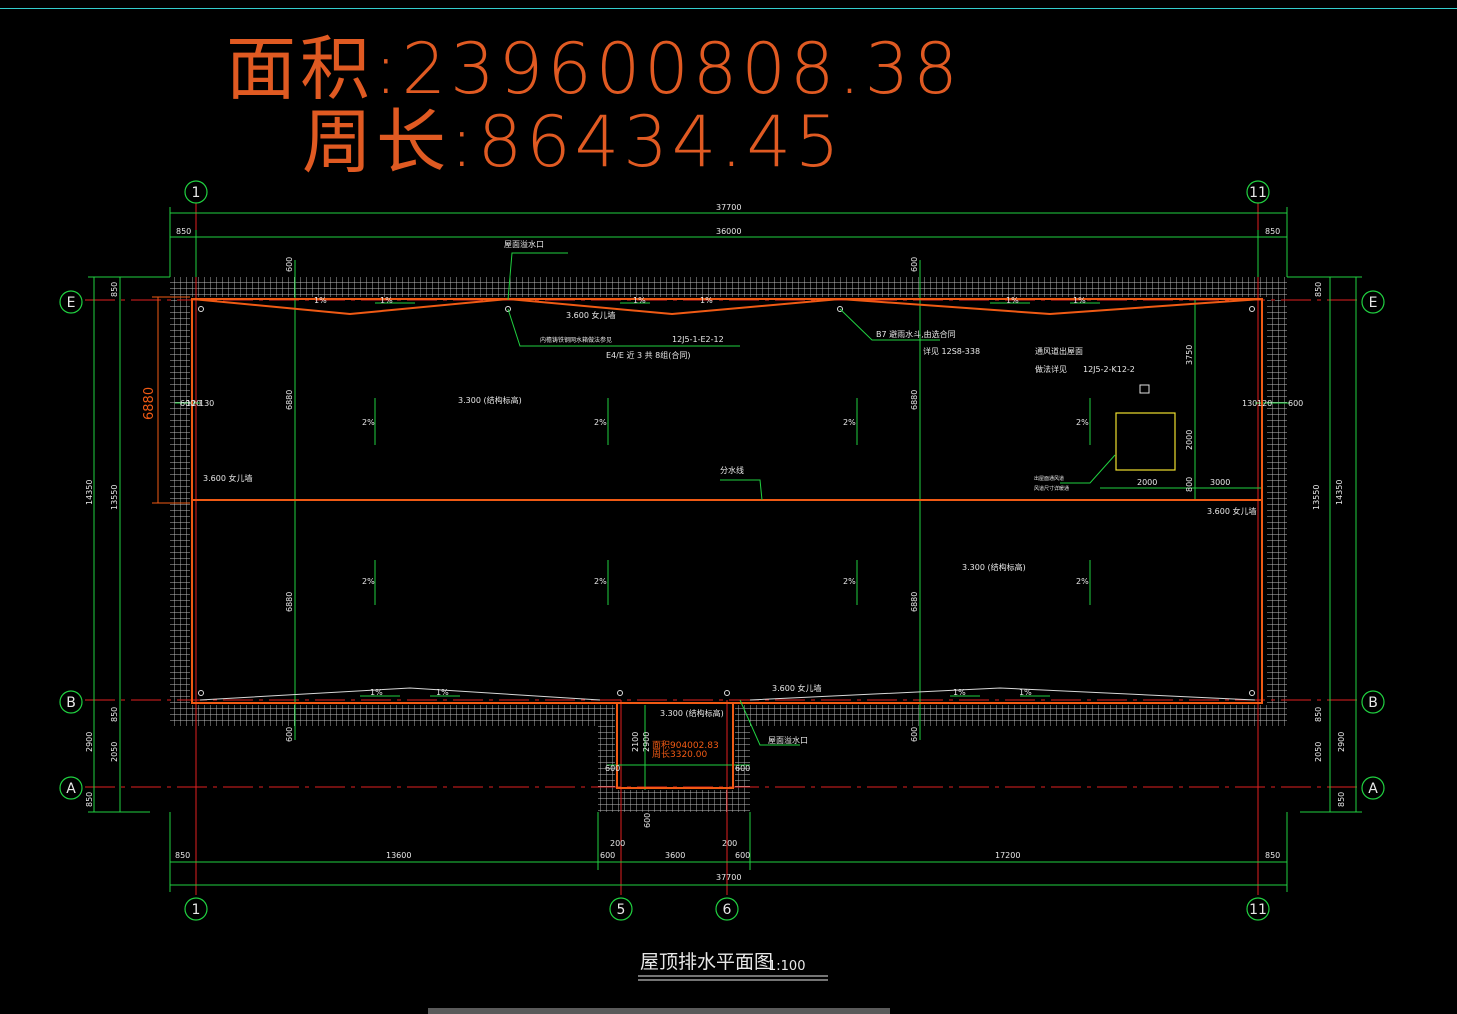 This screenshot has width=1457, height=1014. What do you see at coordinates (675, 855) in the screenshot?
I see `dim-text: 3600` at bounding box center [675, 855].